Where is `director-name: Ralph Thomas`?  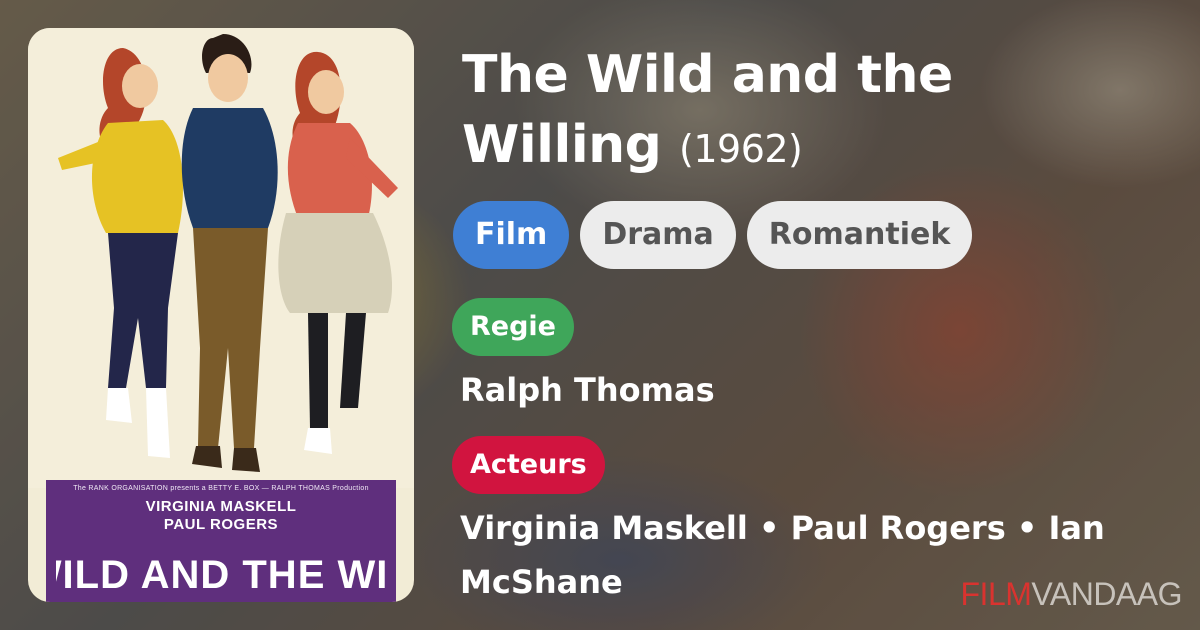 director-name: Ralph Thomas is located at coordinates (810, 390).